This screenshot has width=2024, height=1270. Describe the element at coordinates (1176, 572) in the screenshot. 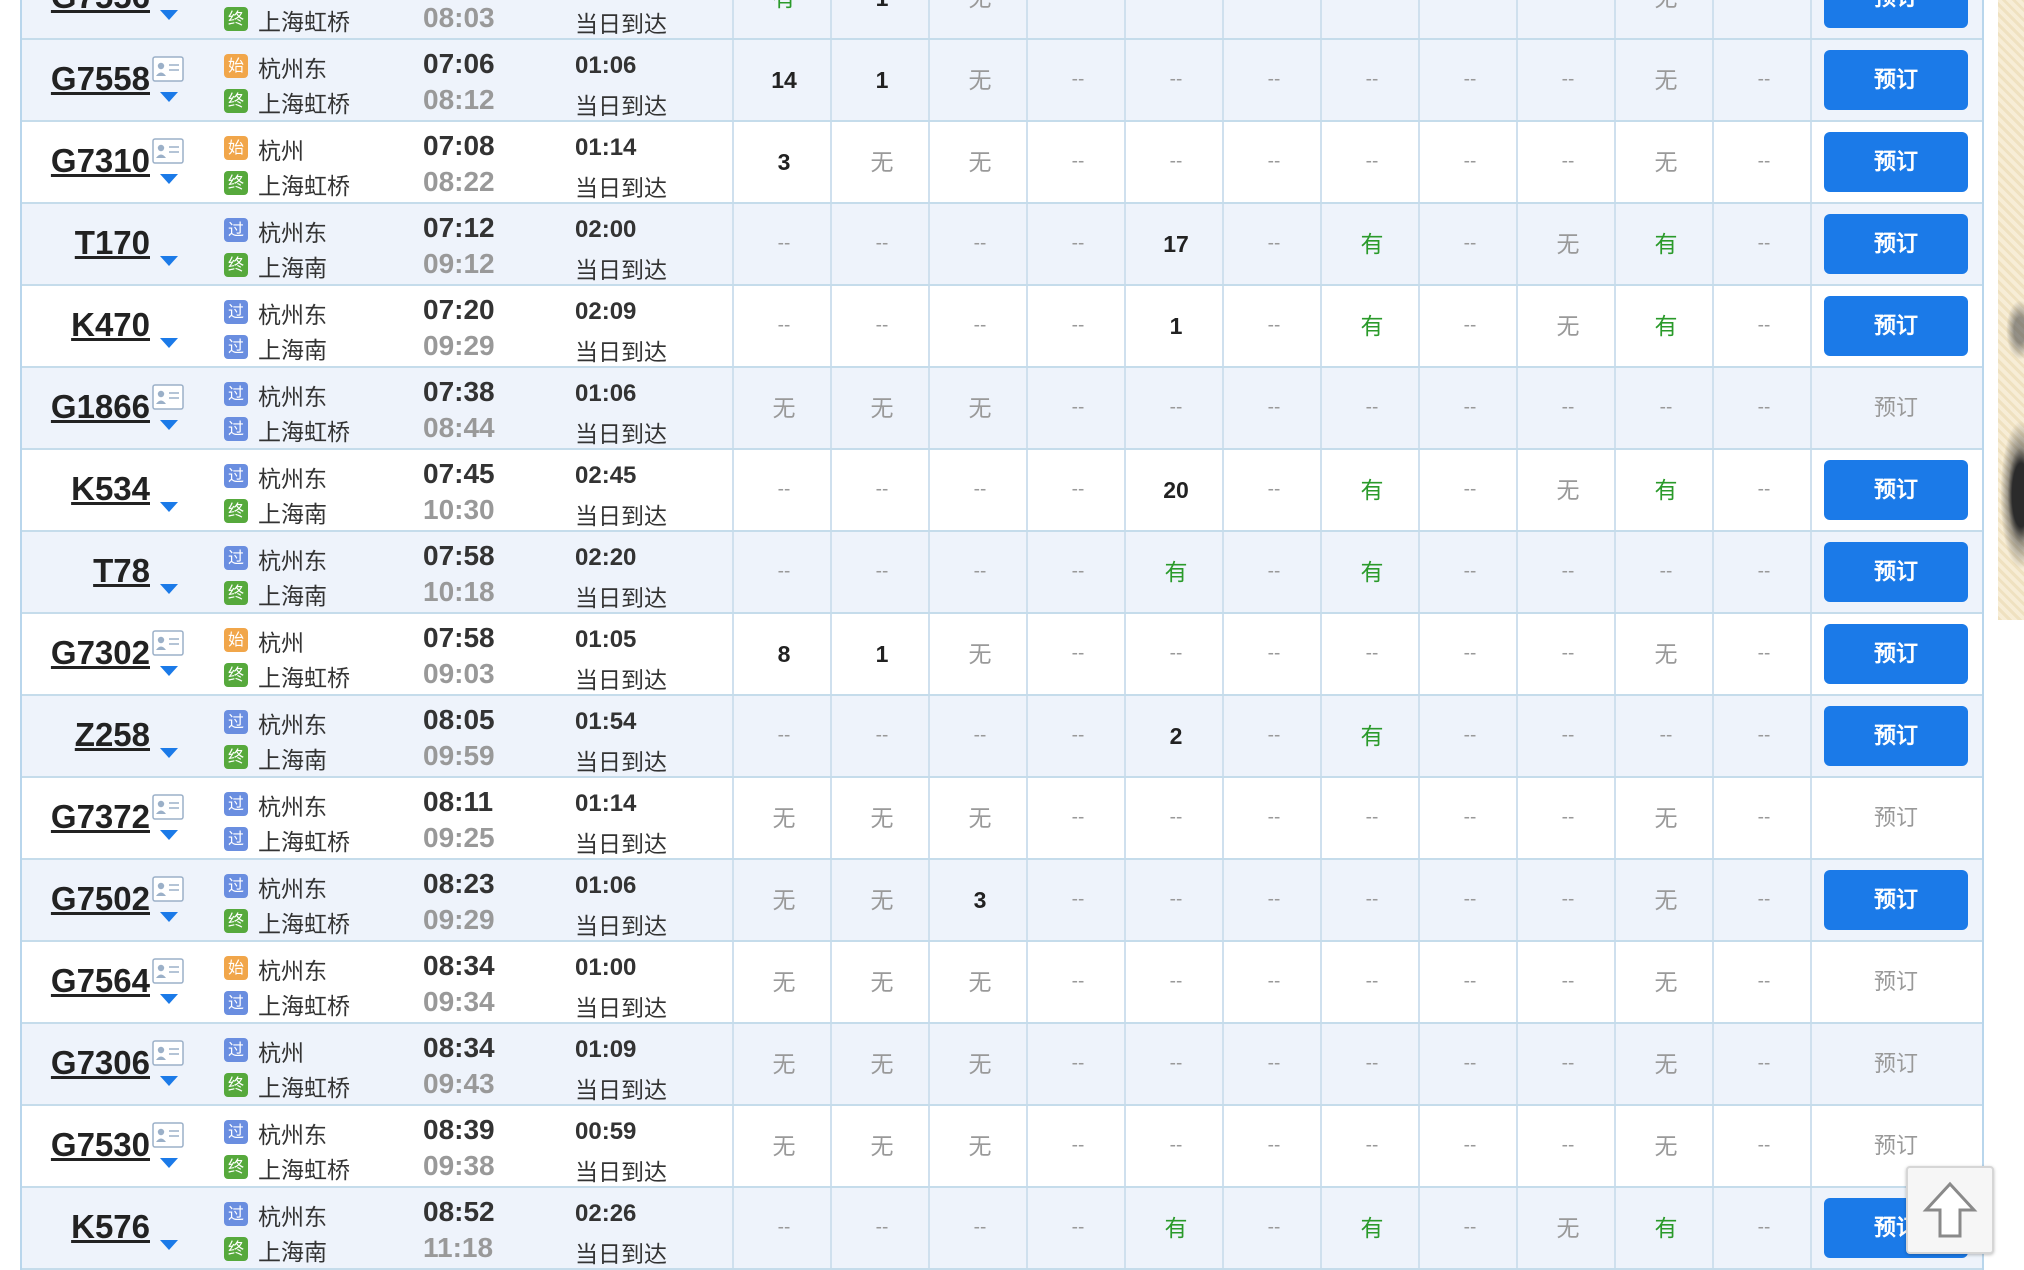

I see `seat-soft-sleeper: 有` at that location.